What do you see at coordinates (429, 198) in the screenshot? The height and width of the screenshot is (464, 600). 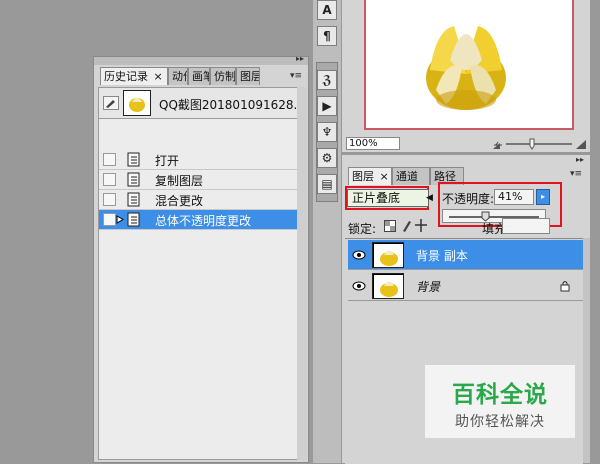 I see `blend-dropdown-arrow-icon: ◀` at bounding box center [429, 198].